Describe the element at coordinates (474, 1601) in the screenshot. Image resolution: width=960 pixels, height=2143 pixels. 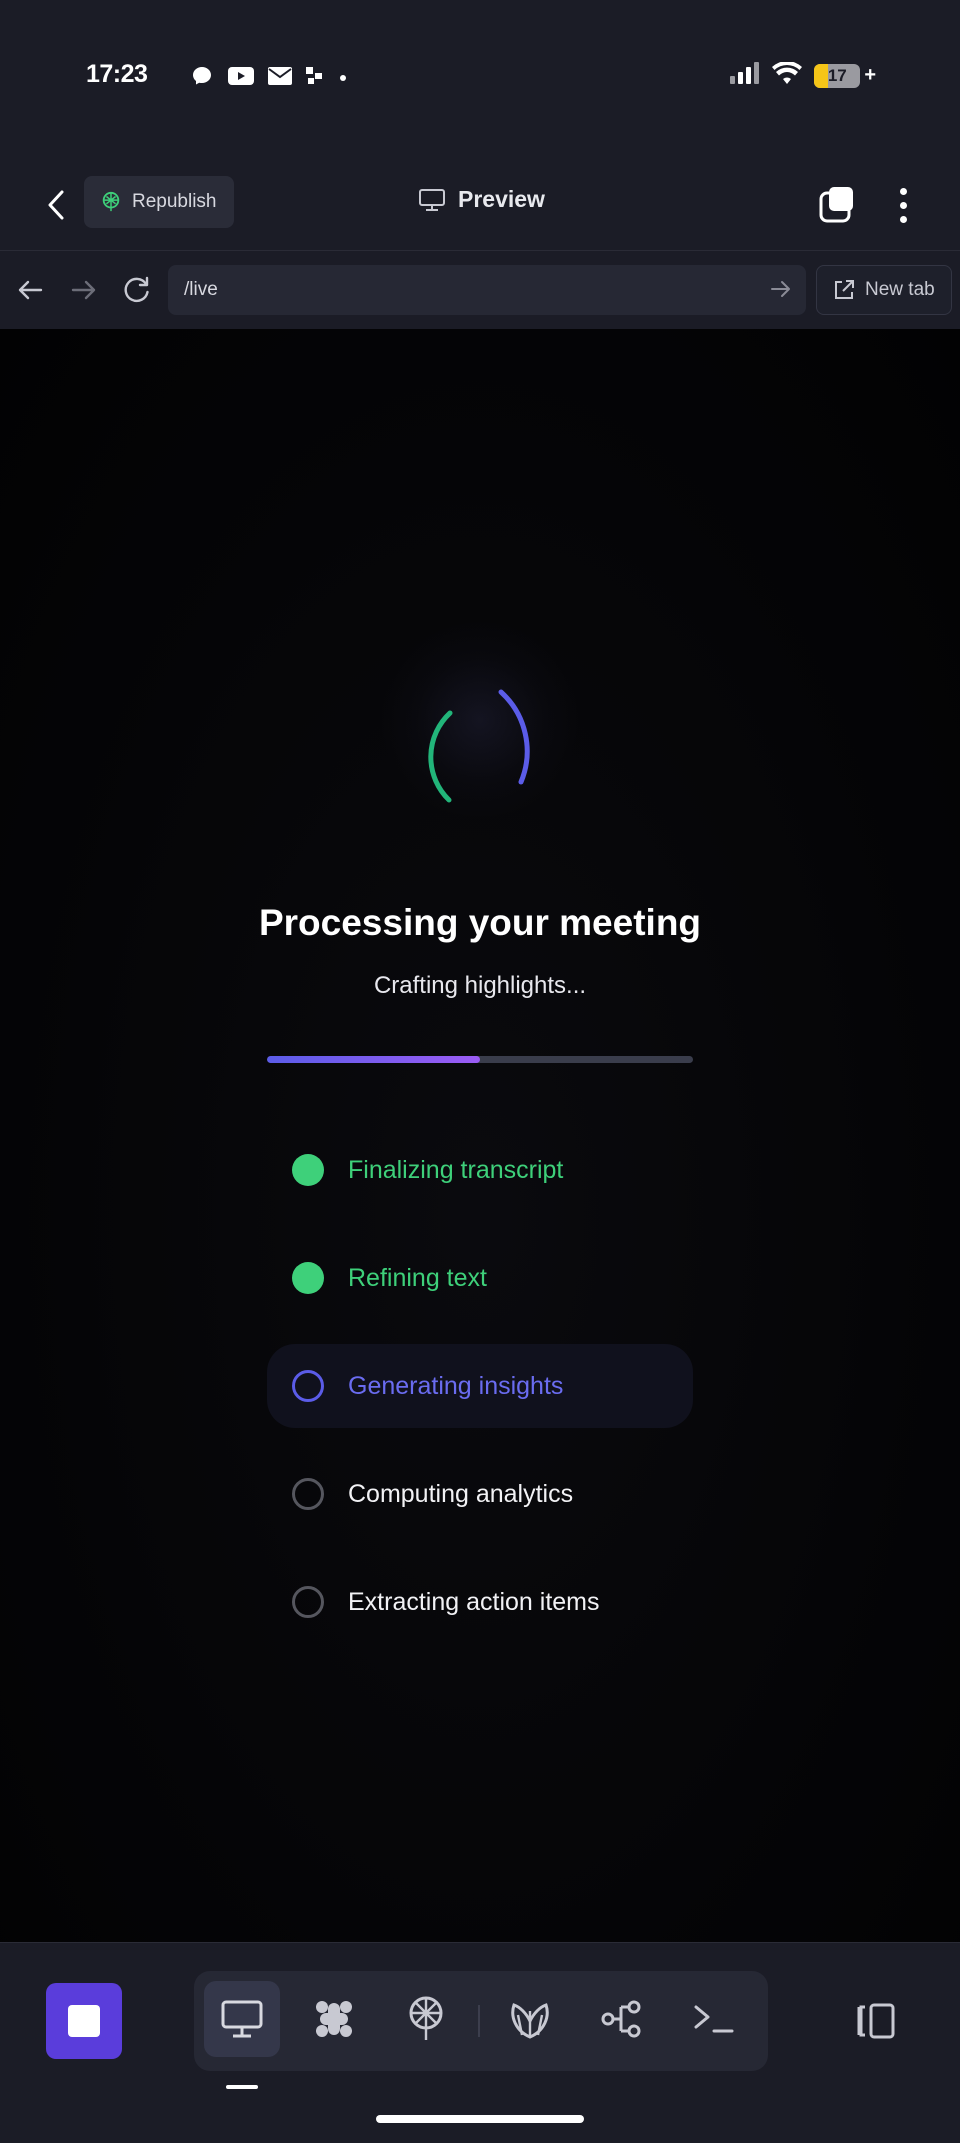
I see `step-label: Extracting action items` at that location.